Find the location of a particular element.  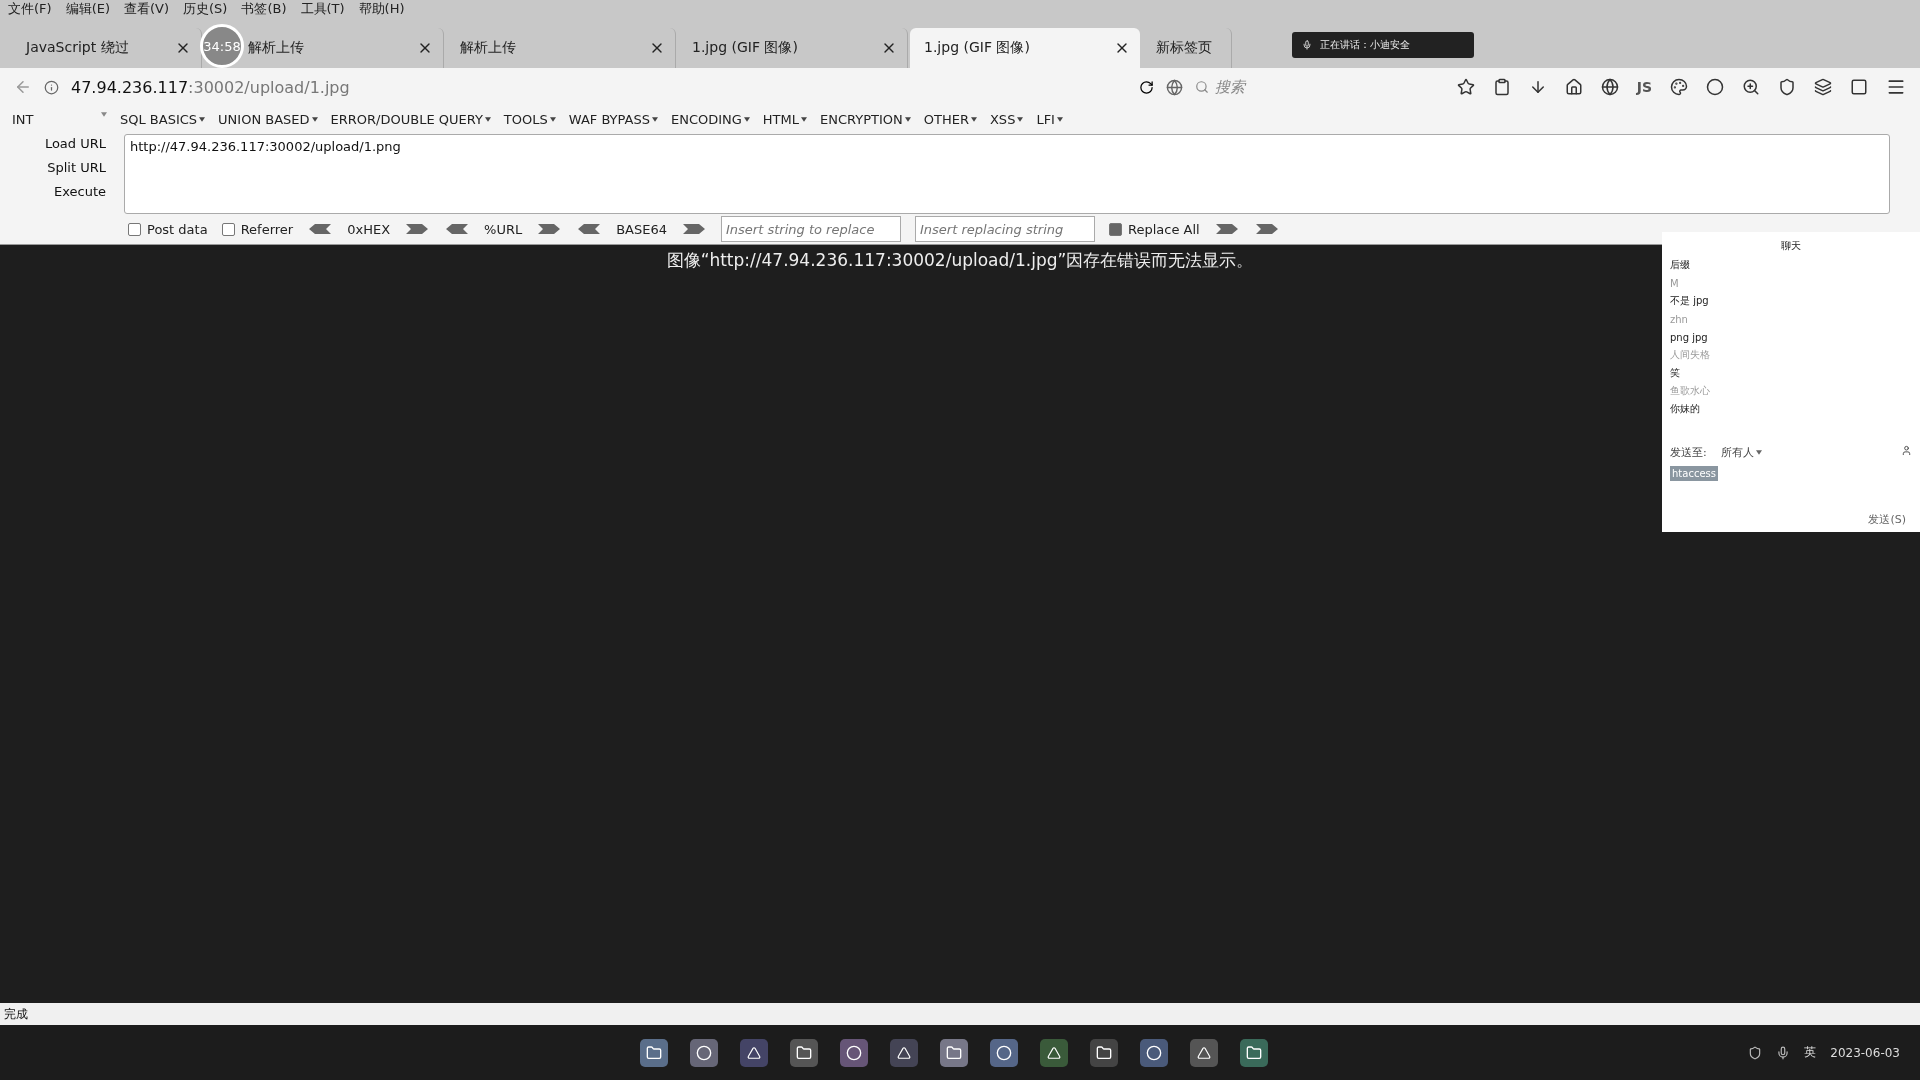

error-message: 图像“http://47.94.236.117:30002/upload/1.jpg”因存在错误而无法显示。 is located at coordinates (960, 260).